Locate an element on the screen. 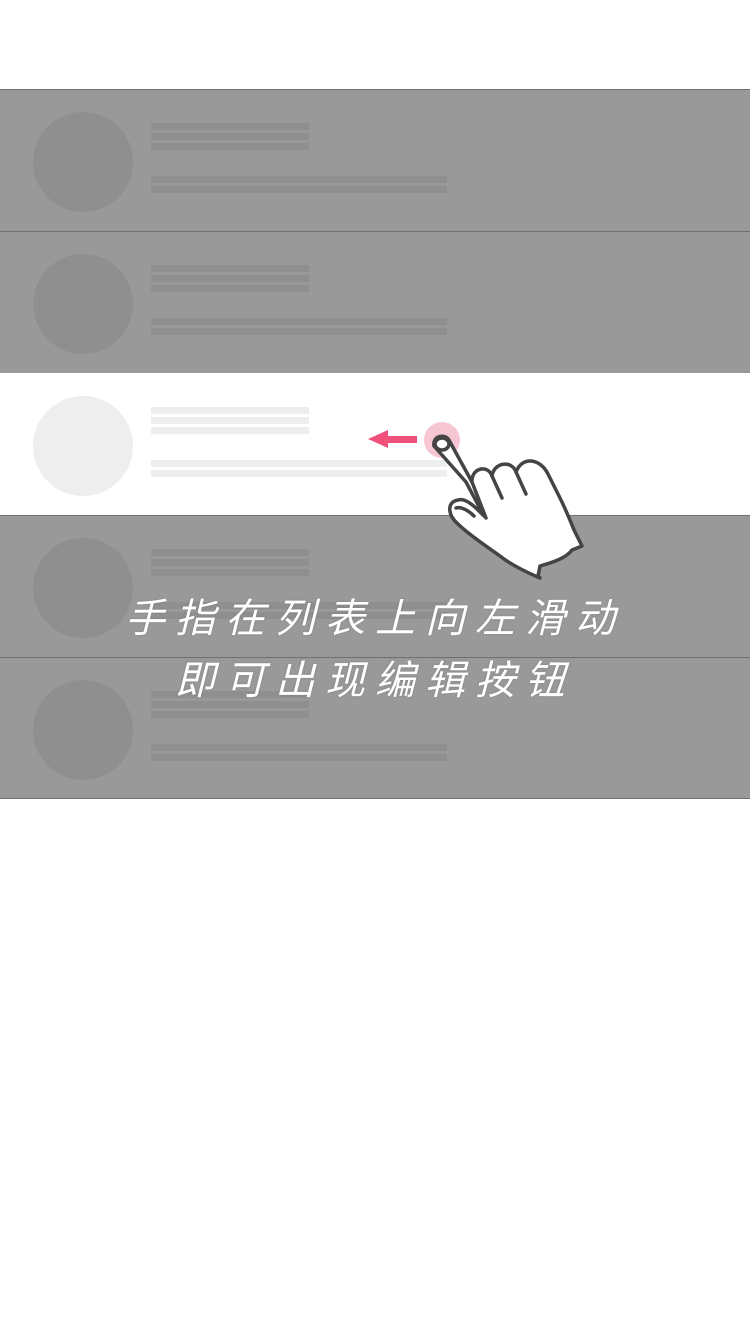 Image resolution: width=750 pixels, height=1334 pixels. swipe-left-hand-icon is located at coordinates (476, 501).